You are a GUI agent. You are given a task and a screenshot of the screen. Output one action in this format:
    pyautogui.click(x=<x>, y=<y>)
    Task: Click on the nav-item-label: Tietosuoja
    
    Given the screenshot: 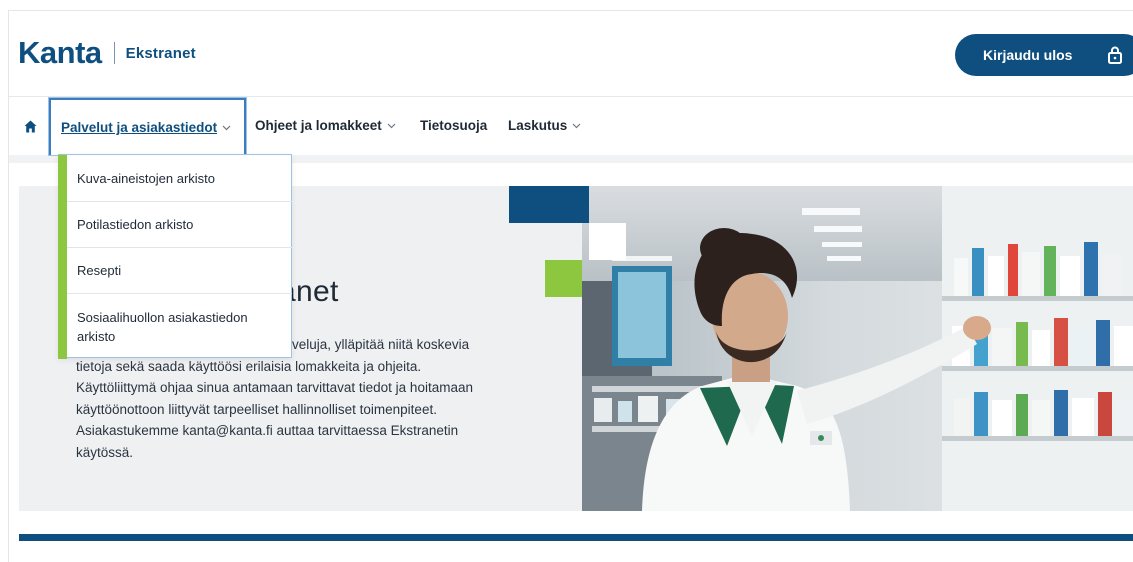 What is the action you would take?
    pyautogui.click(x=454, y=125)
    